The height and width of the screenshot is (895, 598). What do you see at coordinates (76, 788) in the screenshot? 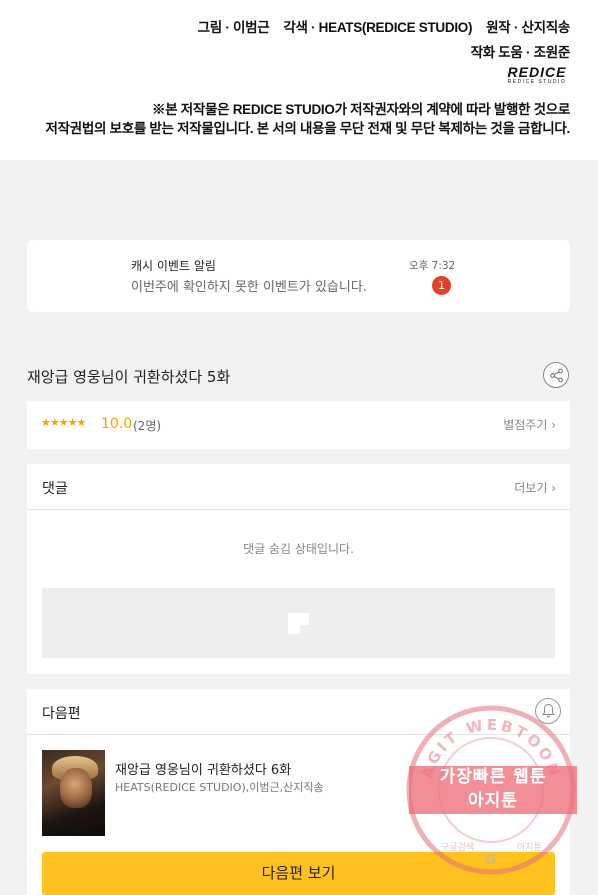
I see `thumbnail-face` at bounding box center [76, 788].